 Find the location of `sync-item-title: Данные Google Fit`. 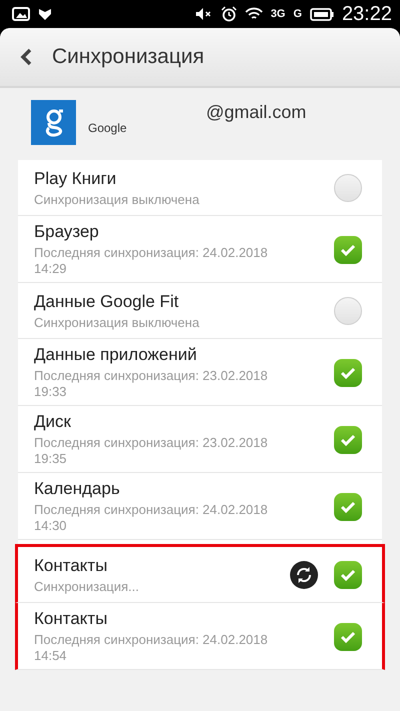

sync-item-title: Данные Google Fit is located at coordinates (107, 302).